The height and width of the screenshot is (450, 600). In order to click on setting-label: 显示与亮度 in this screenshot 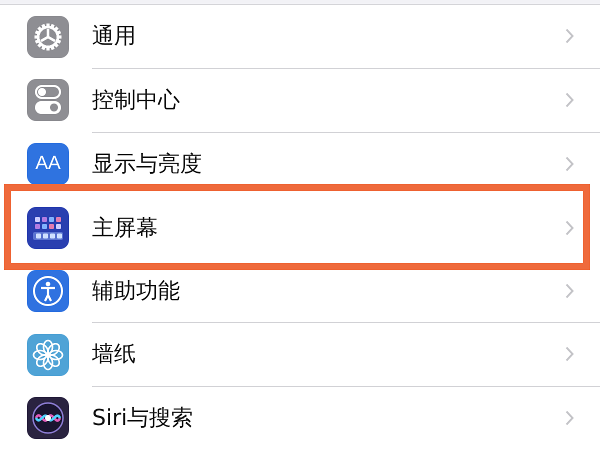, I will do `click(147, 163)`.